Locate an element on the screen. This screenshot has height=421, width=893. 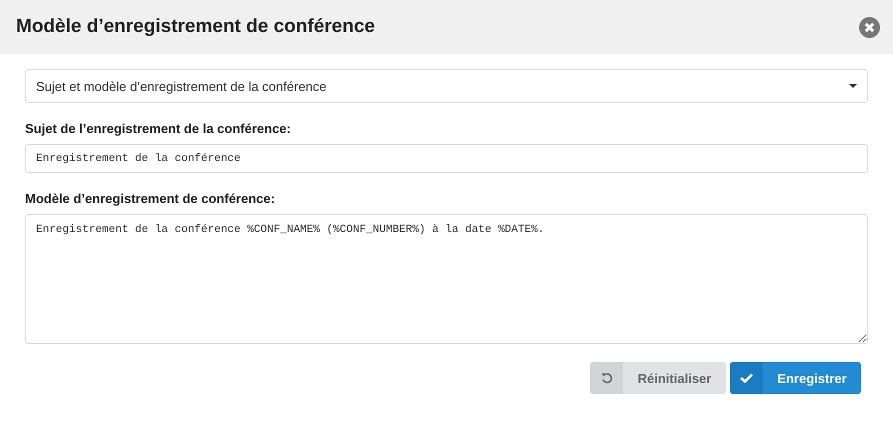
reset-button: Réinitialiser is located at coordinates (658, 378).